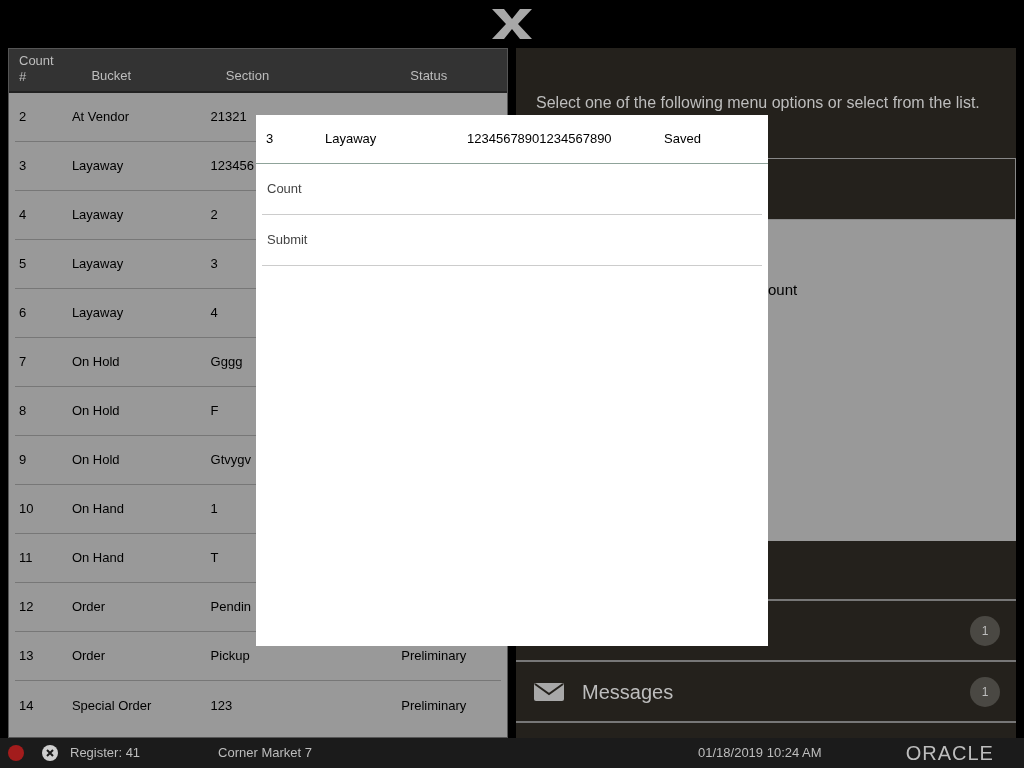  I want to click on menu-option: Submit, so click(512, 240).